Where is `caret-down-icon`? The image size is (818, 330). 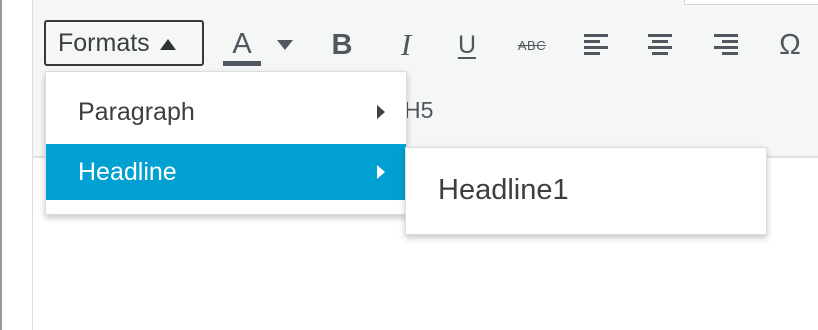
caret-down-icon is located at coordinates (285, 45).